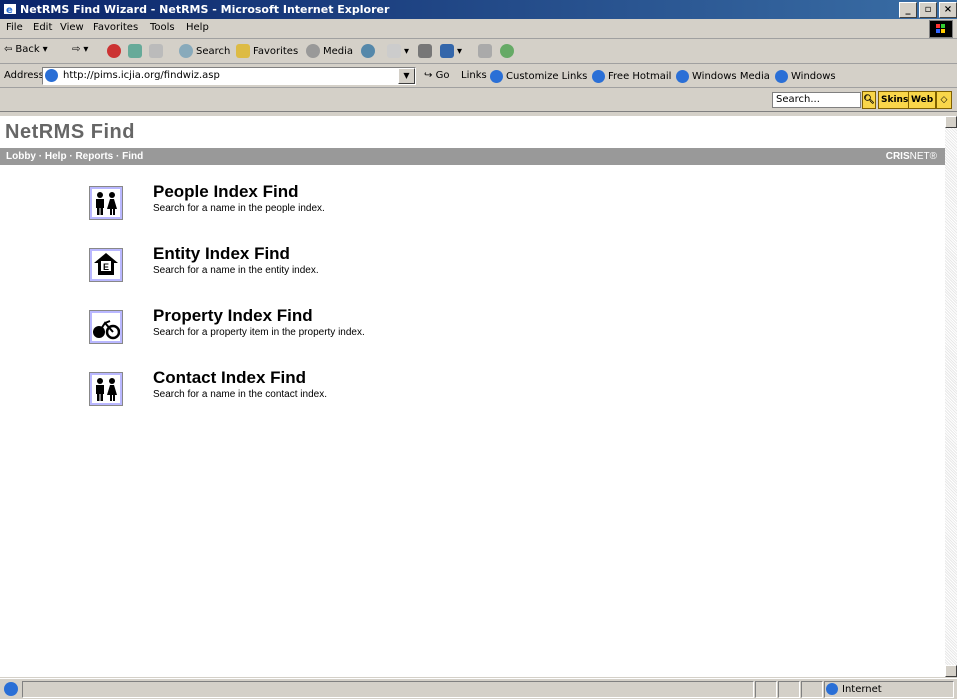 This screenshot has width=957, height=699. Describe the element at coordinates (442, 75) in the screenshot. I see `go-label: Go` at that location.